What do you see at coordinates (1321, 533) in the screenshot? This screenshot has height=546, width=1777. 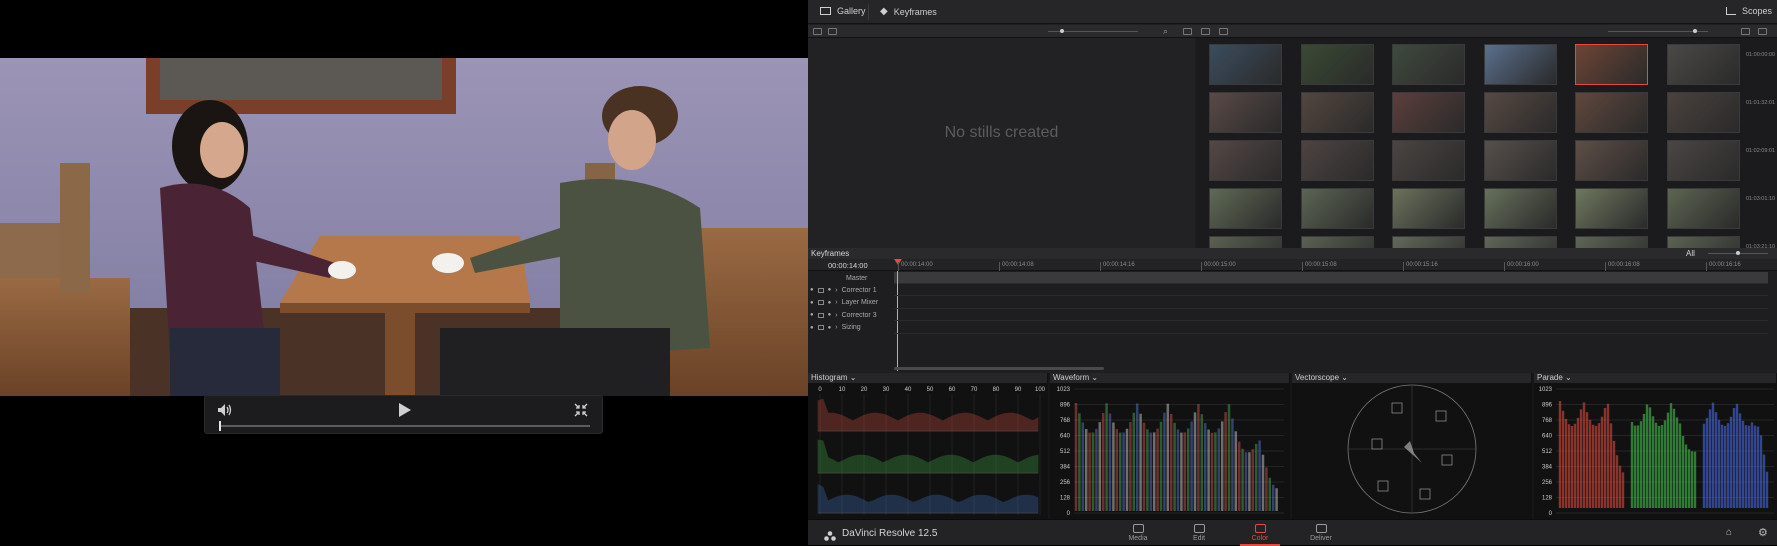 I see `page-button-deliver: Deliver` at bounding box center [1321, 533].